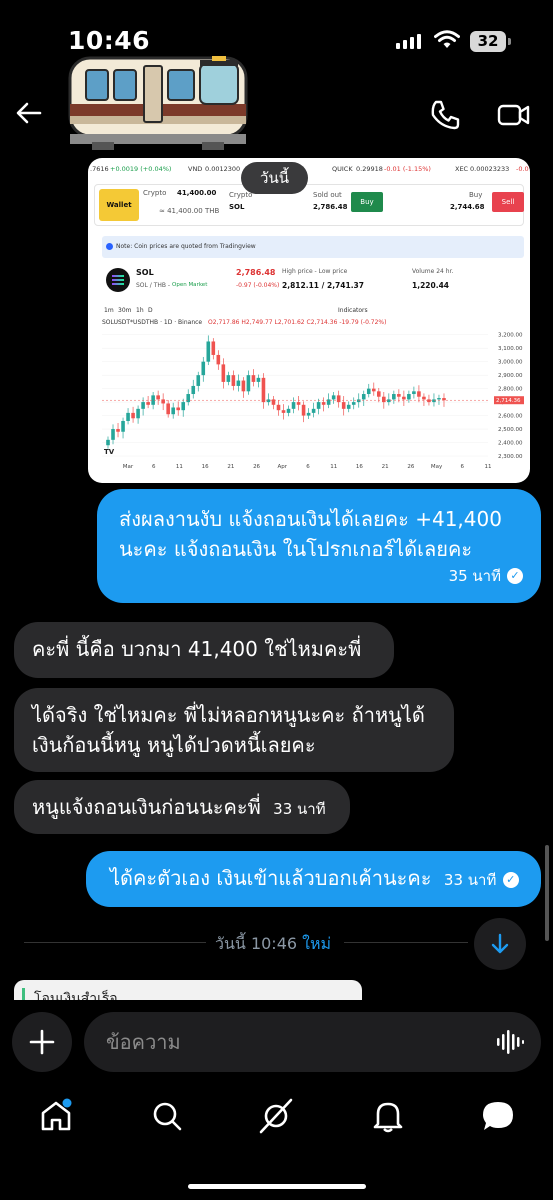 The height and width of the screenshot is (1200, 553). What do you see at coordinates (99, 169) in the screenshot?
I see `ticker-item: .7616` at bounding box center [99, 169].